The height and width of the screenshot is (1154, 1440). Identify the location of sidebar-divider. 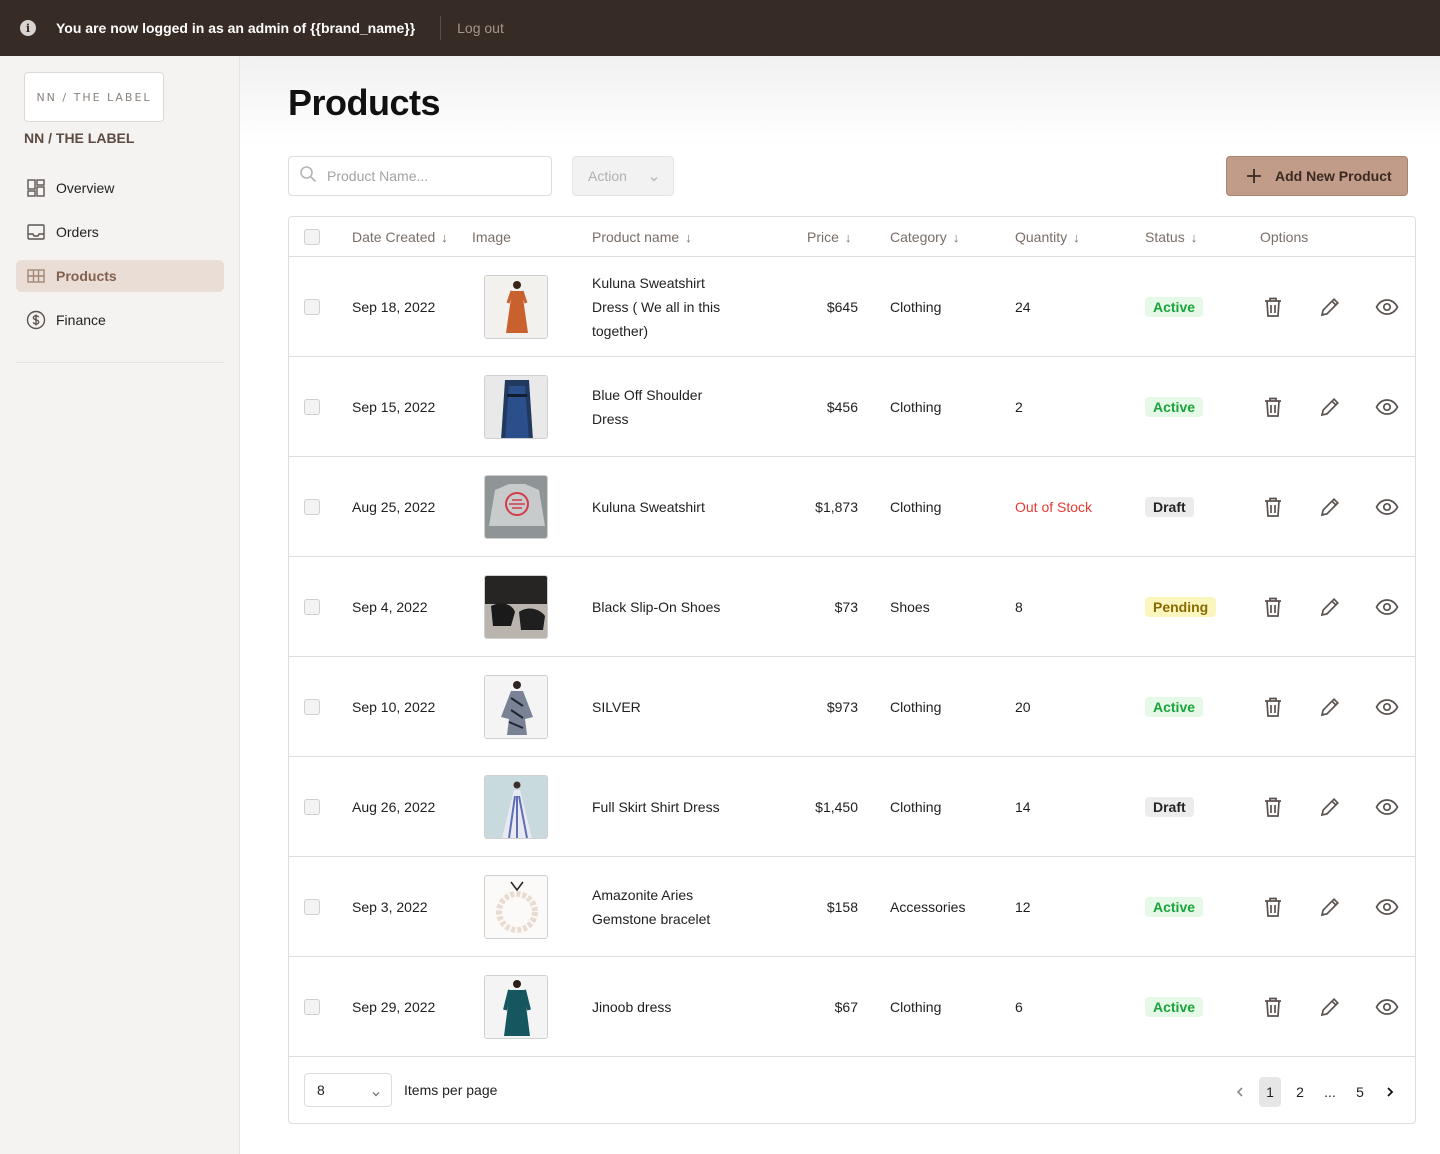
(120, 362).